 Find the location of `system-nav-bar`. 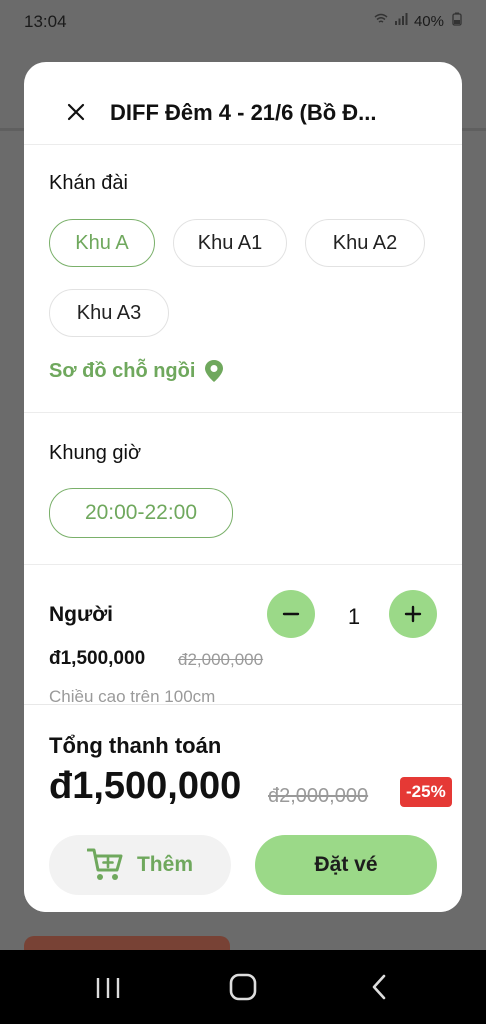

system-nav-bar is located at coordinates (243, 987).